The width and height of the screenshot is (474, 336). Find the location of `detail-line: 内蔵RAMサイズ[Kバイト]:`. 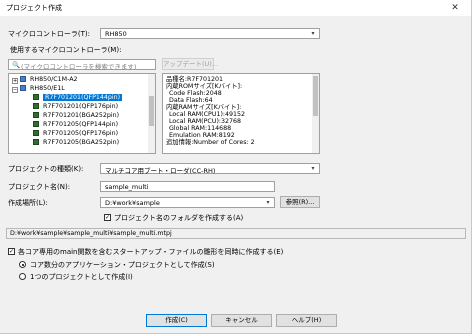

detail-line: 内蔵RAMサイズ[Kバイト]: is located at coordinates (204, 107).